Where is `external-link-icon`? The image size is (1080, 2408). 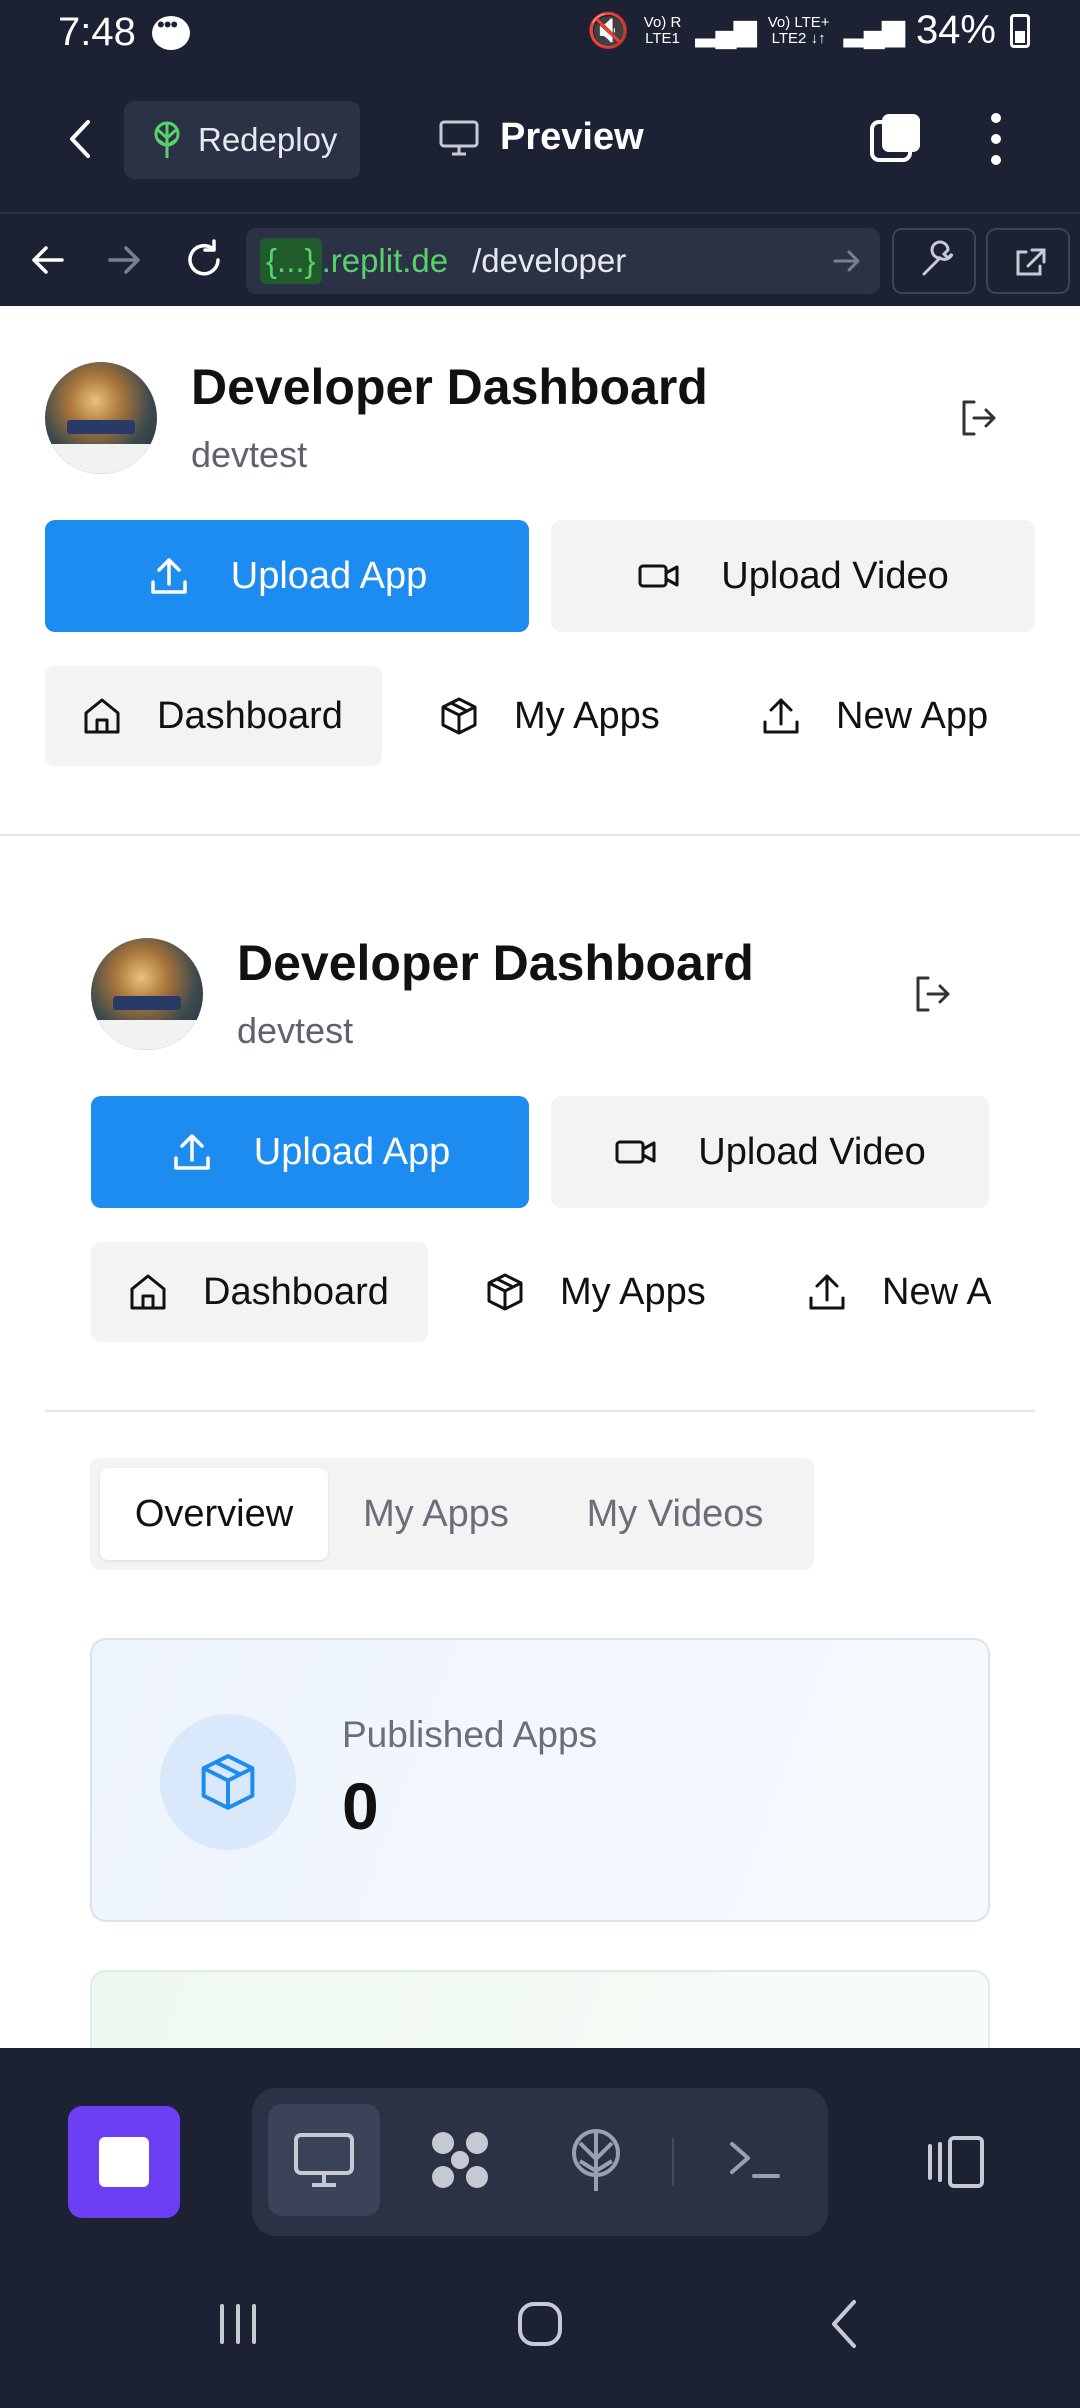
external-link-icon is located at coordinates (1031, 262).